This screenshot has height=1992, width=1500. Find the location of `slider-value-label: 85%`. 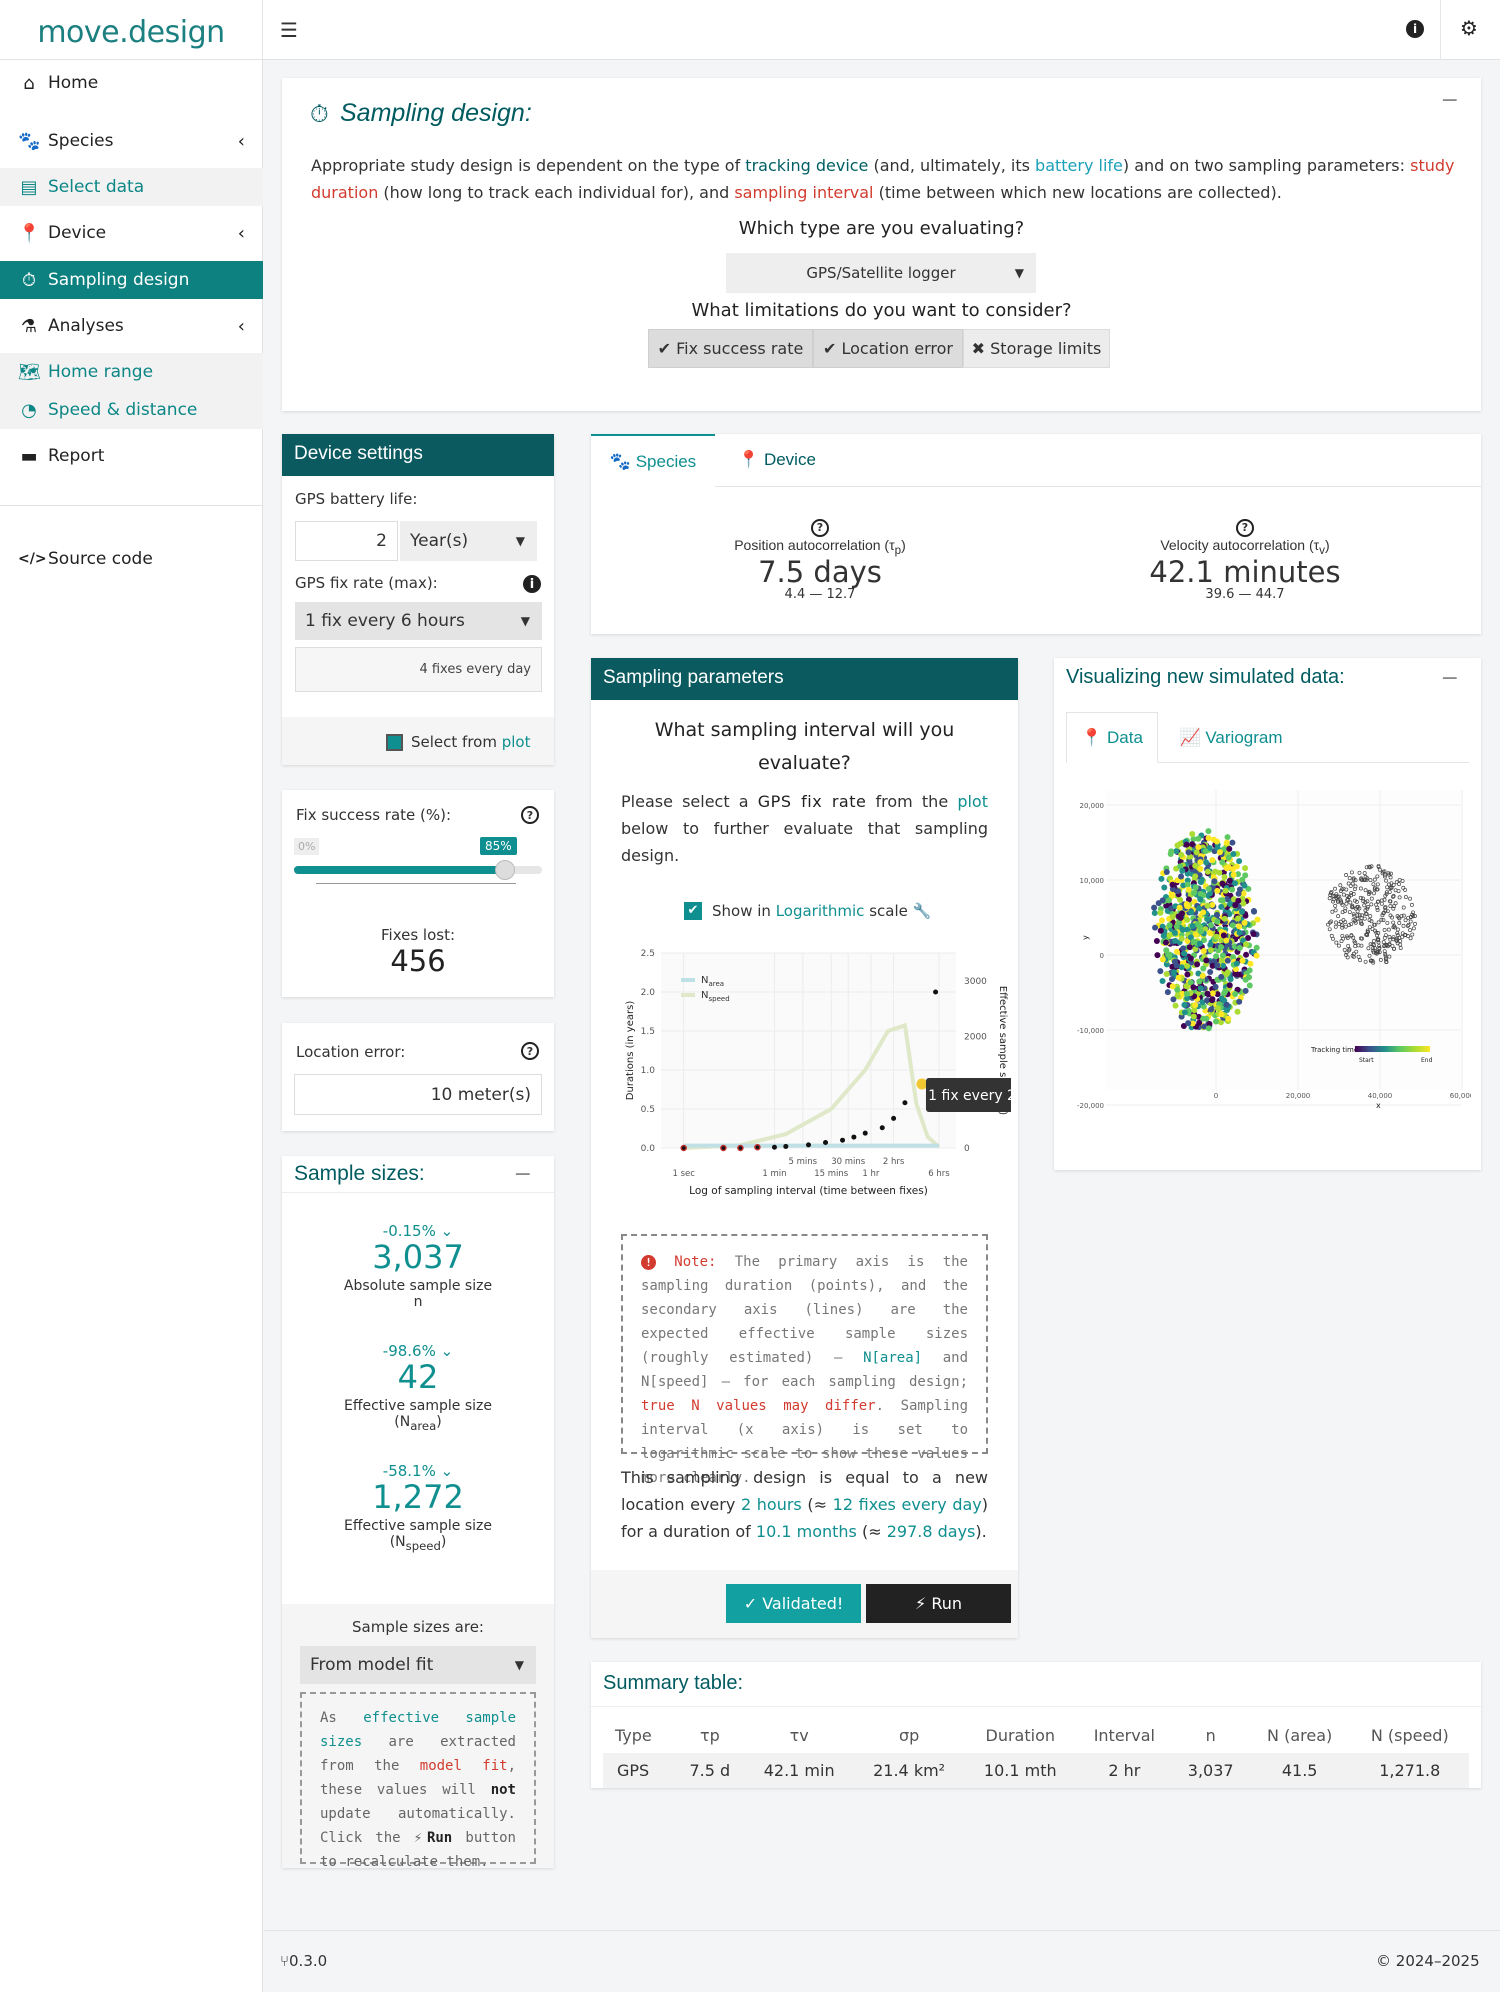

slider-value-label: 85% is located at coordinates (498, 846).